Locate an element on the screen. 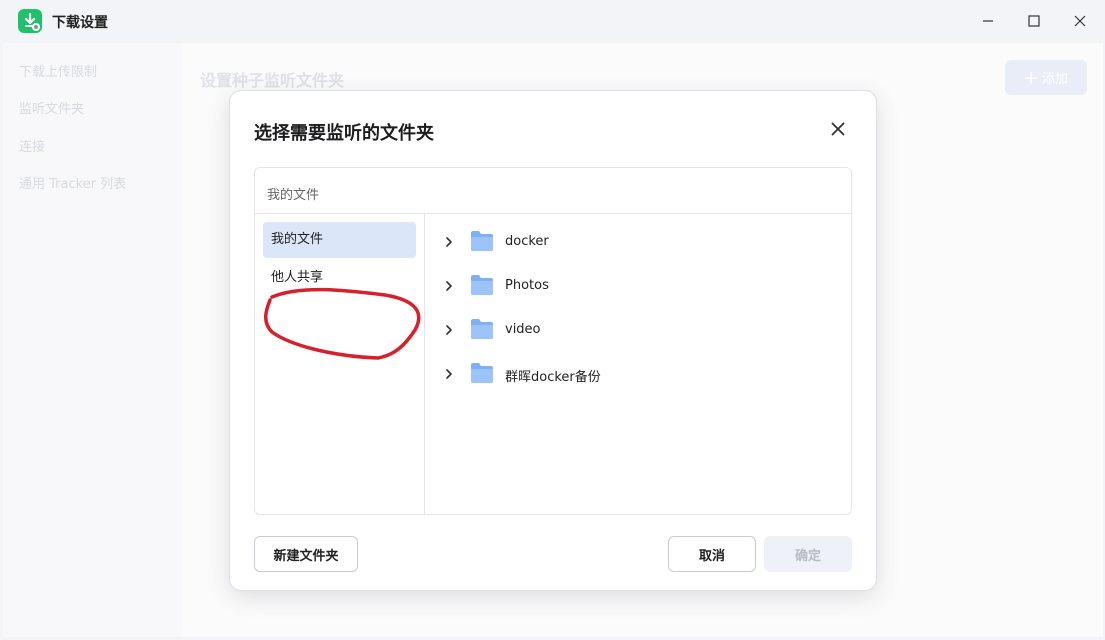  location-item-shared: 他人共享 is located at coordinates (339, 278).